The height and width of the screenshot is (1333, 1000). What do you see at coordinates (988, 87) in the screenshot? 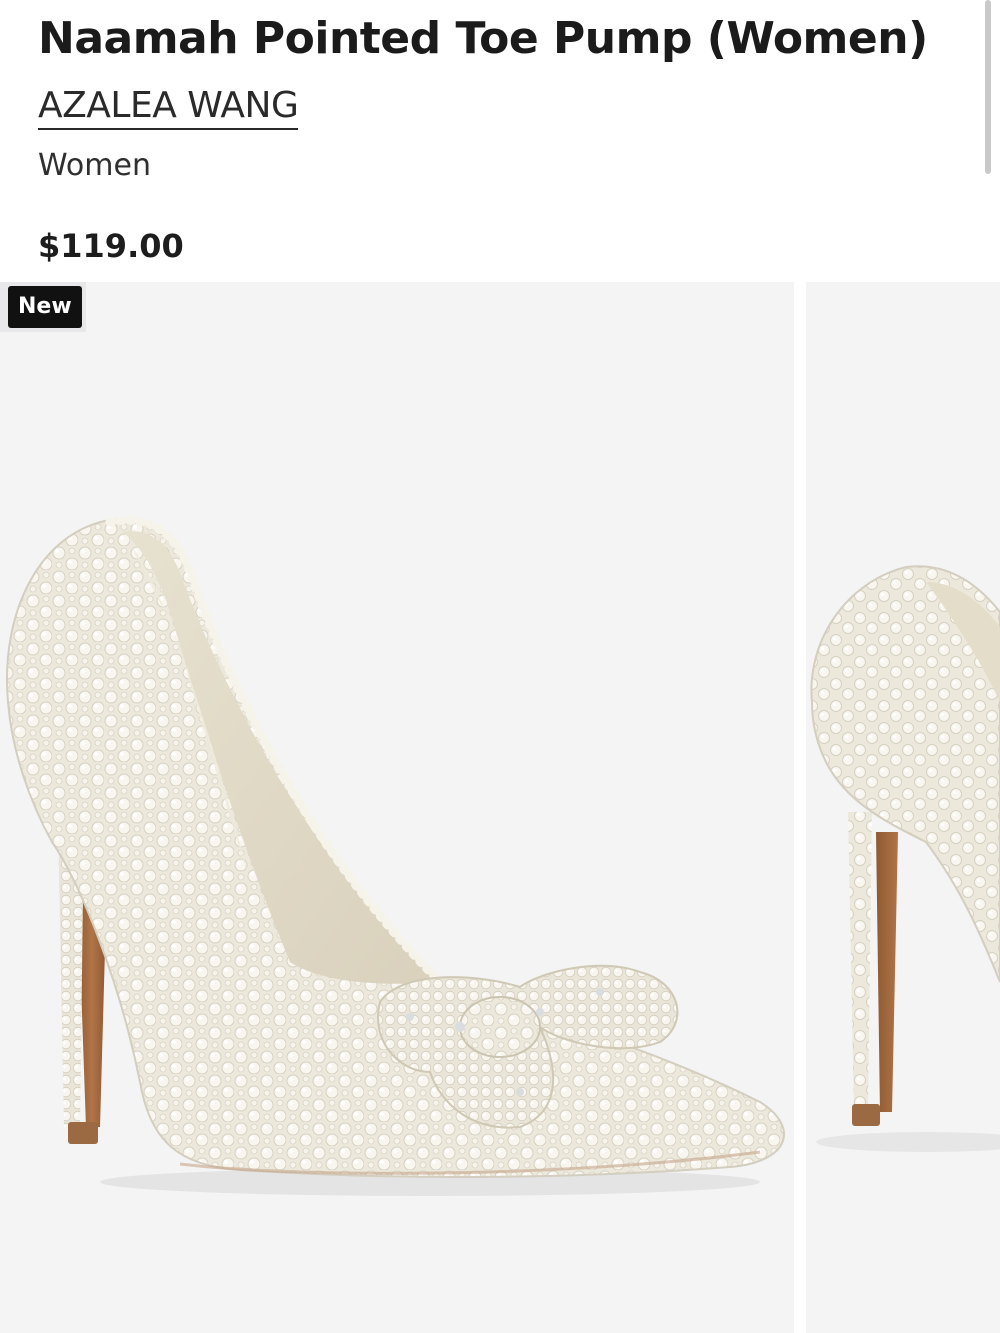
I see `scrollbar` at bounding box center [988, 87].